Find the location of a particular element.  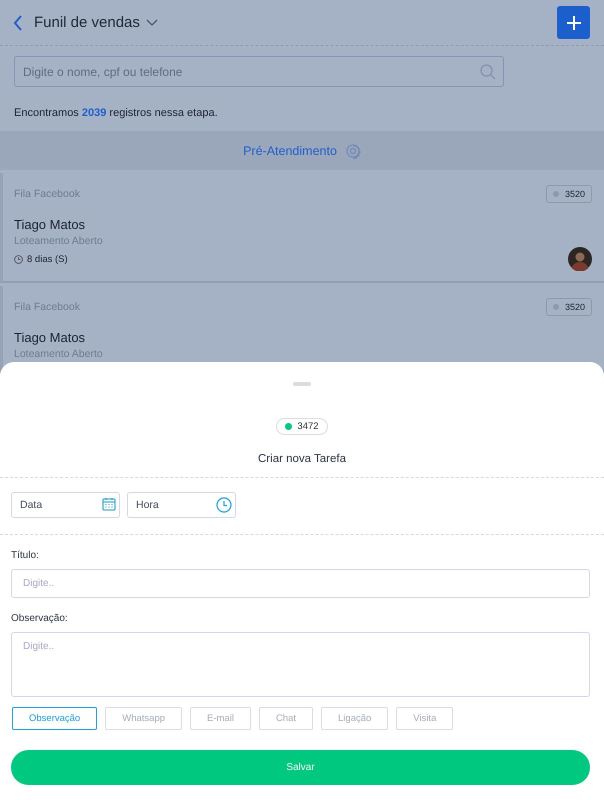

settings-icon is located at coordinates (352, 150).